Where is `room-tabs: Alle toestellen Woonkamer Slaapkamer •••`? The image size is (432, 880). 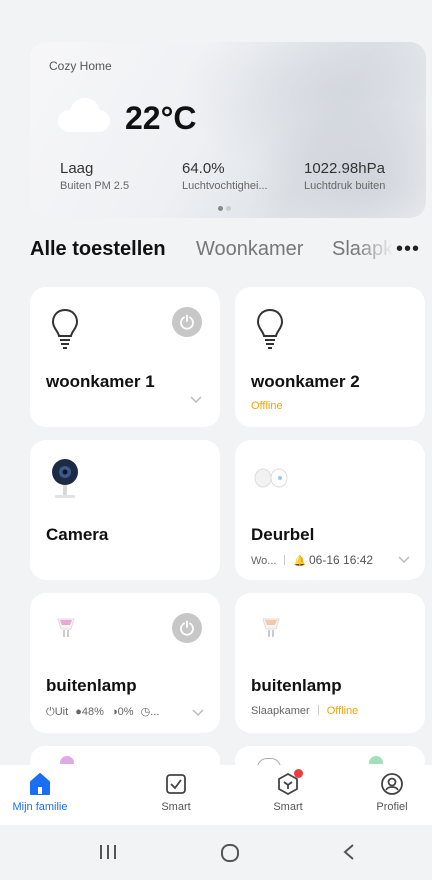 room-tabs: Alle toestellen Woonkamer Slaapkamer ••• is located at coordinates (231, 253).